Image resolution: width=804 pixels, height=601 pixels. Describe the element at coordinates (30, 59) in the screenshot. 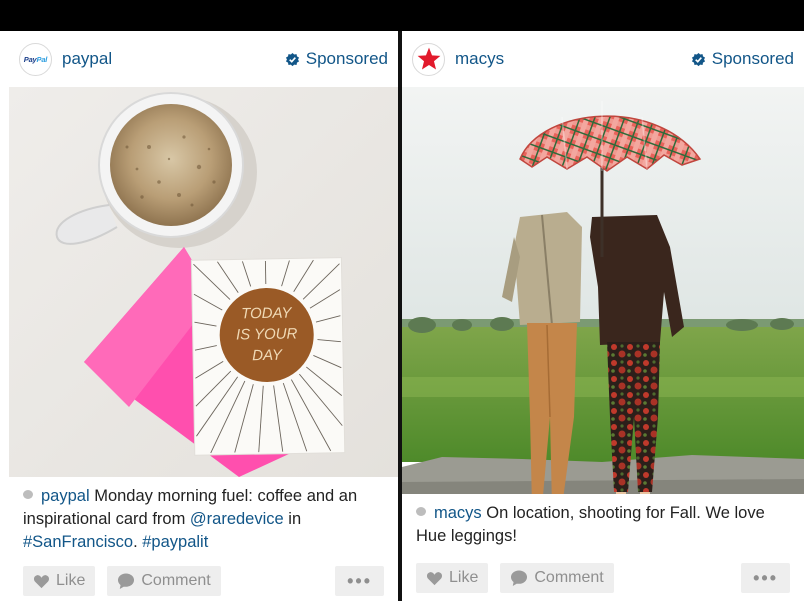

I see `paypal-logo-pay: Pay` at that location.